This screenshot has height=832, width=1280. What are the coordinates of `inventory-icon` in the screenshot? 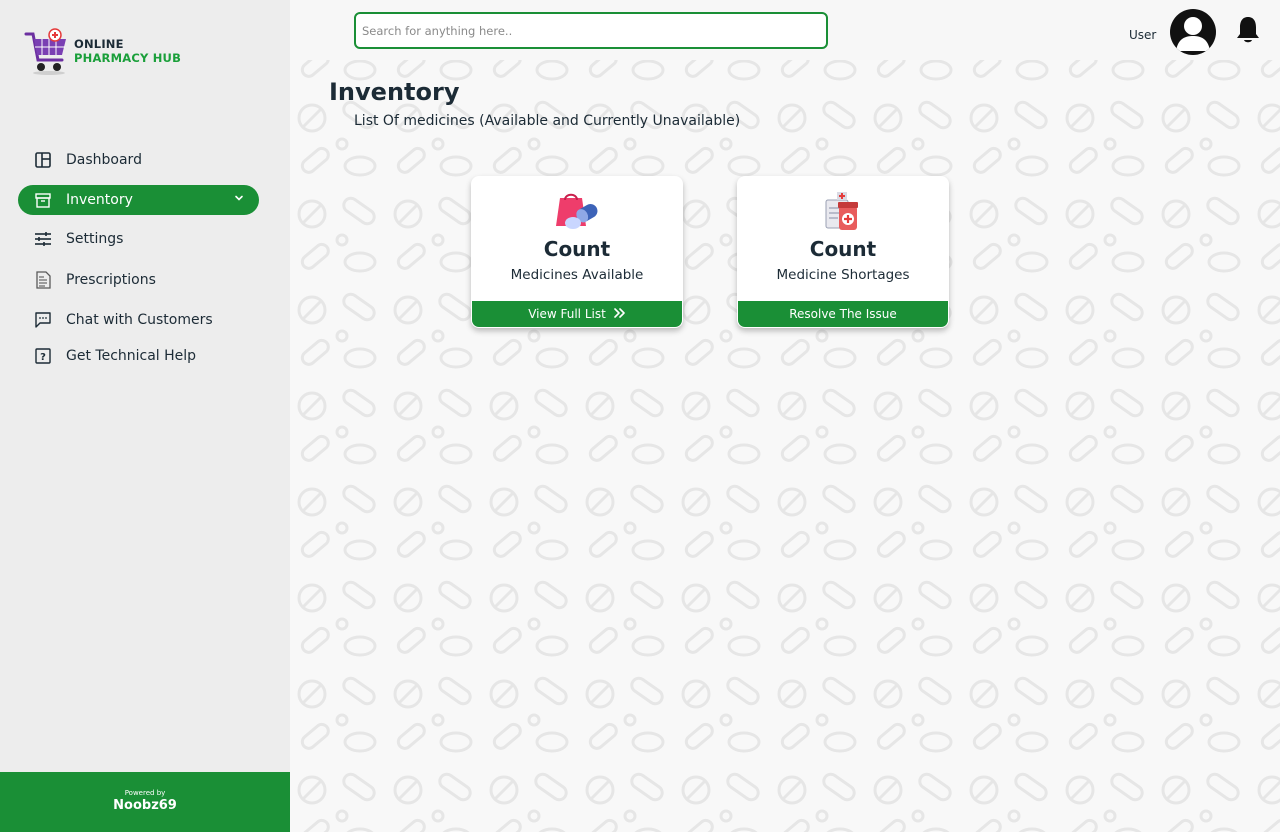 It's located at (43, 200).